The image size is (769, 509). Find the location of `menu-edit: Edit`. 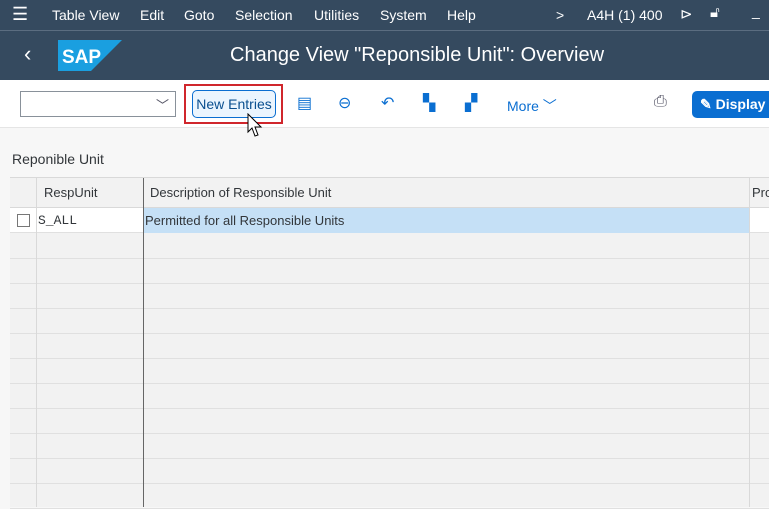

menu-edit: Edit is located at coordinates (152, 15).